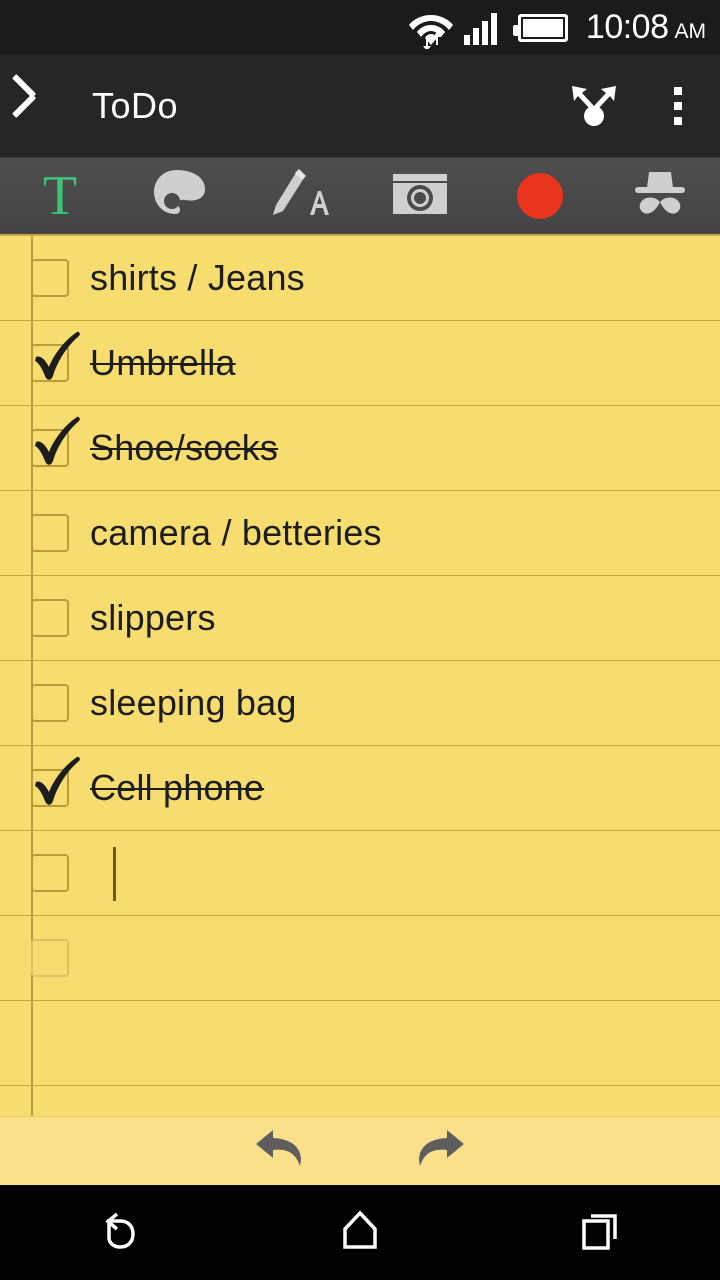 This screenshot has width=720, height=1280. I want to click on record-dot-icon, so click(540, 196).